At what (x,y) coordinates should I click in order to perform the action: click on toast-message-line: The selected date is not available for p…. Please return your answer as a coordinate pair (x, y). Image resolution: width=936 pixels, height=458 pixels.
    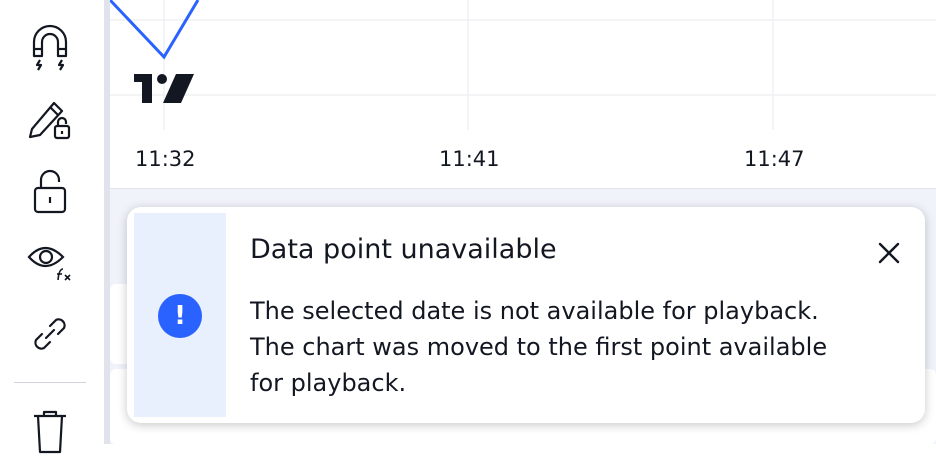
    Looking at the image, I should click on (534, 311).